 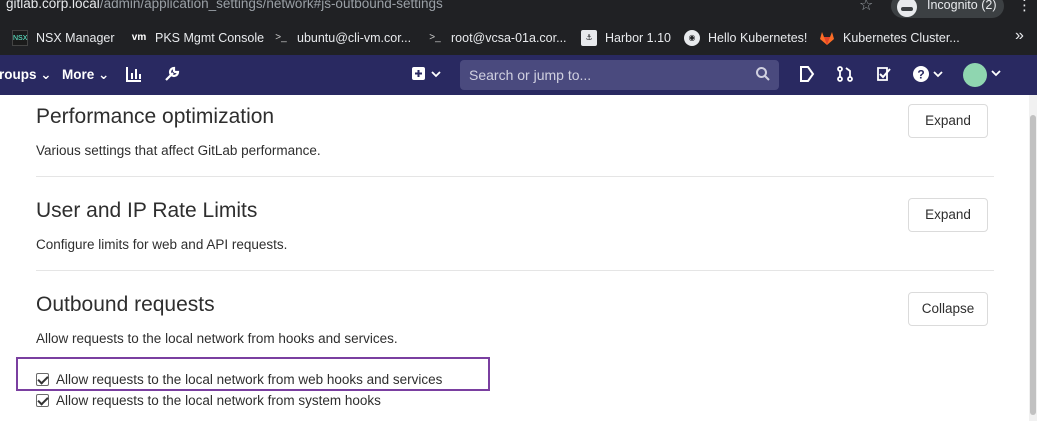 What do you see at coordinates (763, 74) in the screenshot?
I see `search-icon` at bounding box center [763, 74].